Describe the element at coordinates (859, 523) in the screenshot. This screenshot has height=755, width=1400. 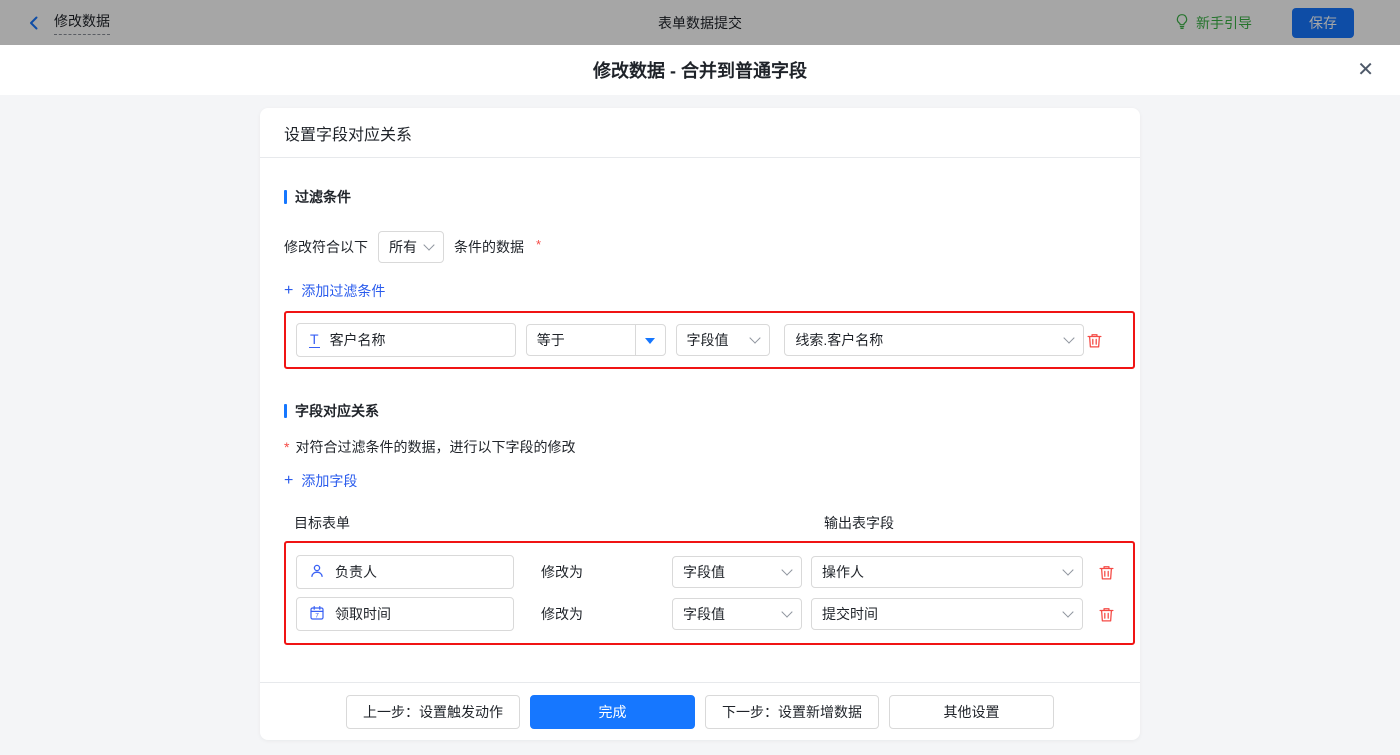
I see `output-field-column-label: 输出表字段` at that location.